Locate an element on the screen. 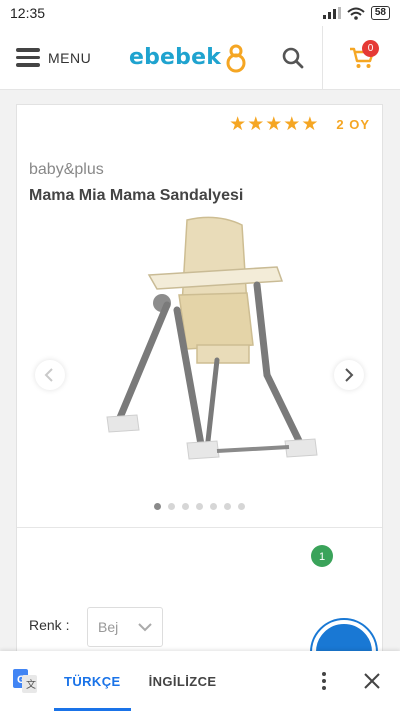 Image resolution: width=400 pixels, height=711 pixels. chevron-left-icon is located at coordinates (48, 375).